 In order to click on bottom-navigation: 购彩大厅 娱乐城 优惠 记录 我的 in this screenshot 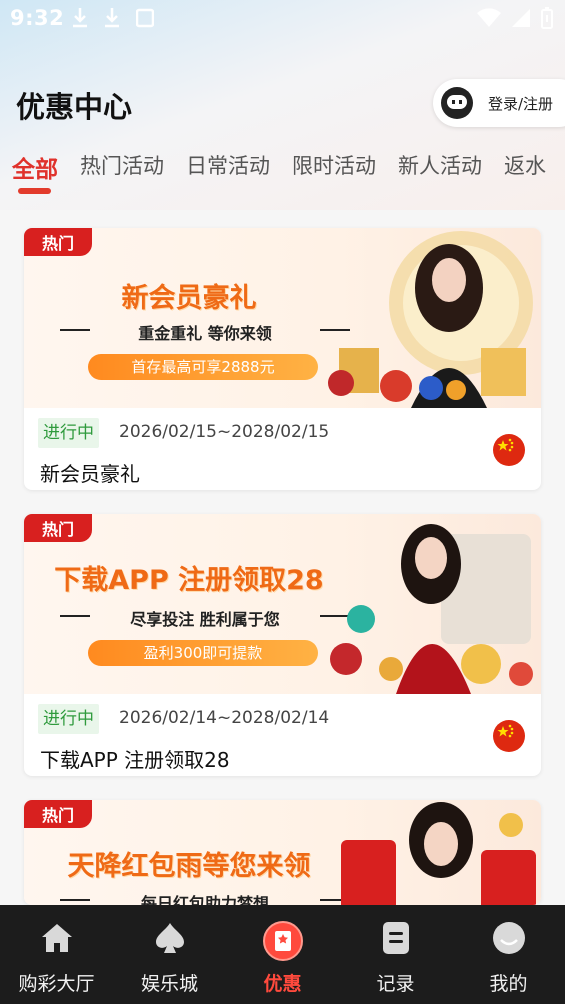, I will do `click(282, 954)`.